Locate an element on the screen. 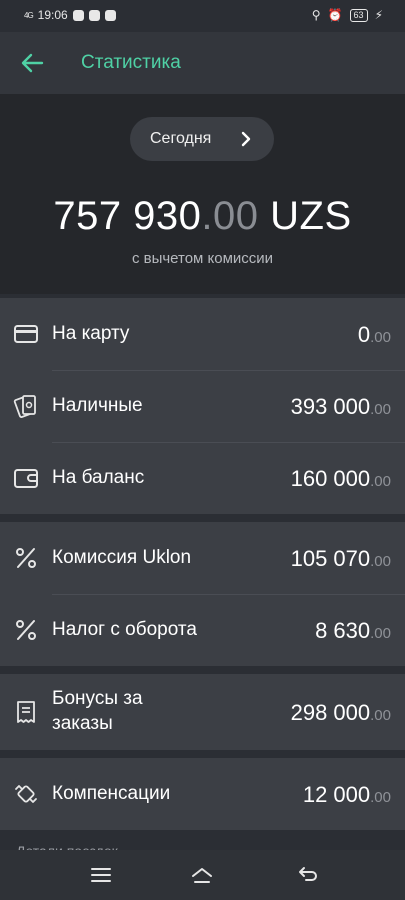 The width and height of the screenshot is (405, 900). list-item: Бонусы за заказы 298 000.00 is located at coordinates (202, 712).